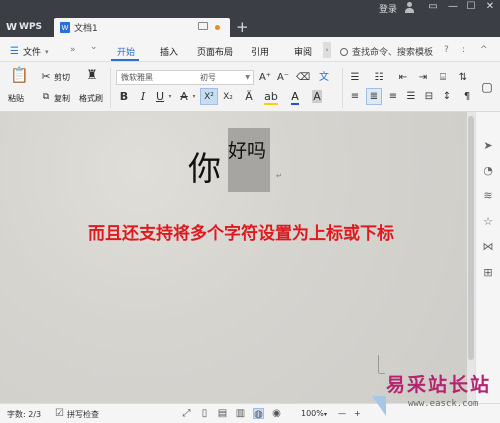 The image size is (500, 423). Describe the element at coordinates (265, 78) in the screenshot. I see `grow-font-icon: A⁺` at that location.